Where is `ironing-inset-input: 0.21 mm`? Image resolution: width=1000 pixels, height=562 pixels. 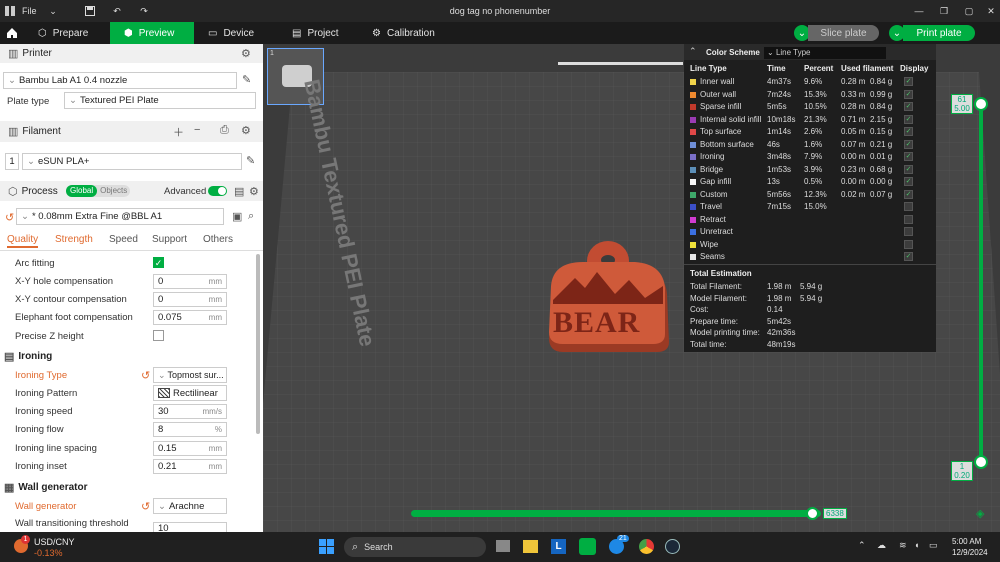 ironing-inset-input: 0.21 mm is located at coordinates (190, 466).